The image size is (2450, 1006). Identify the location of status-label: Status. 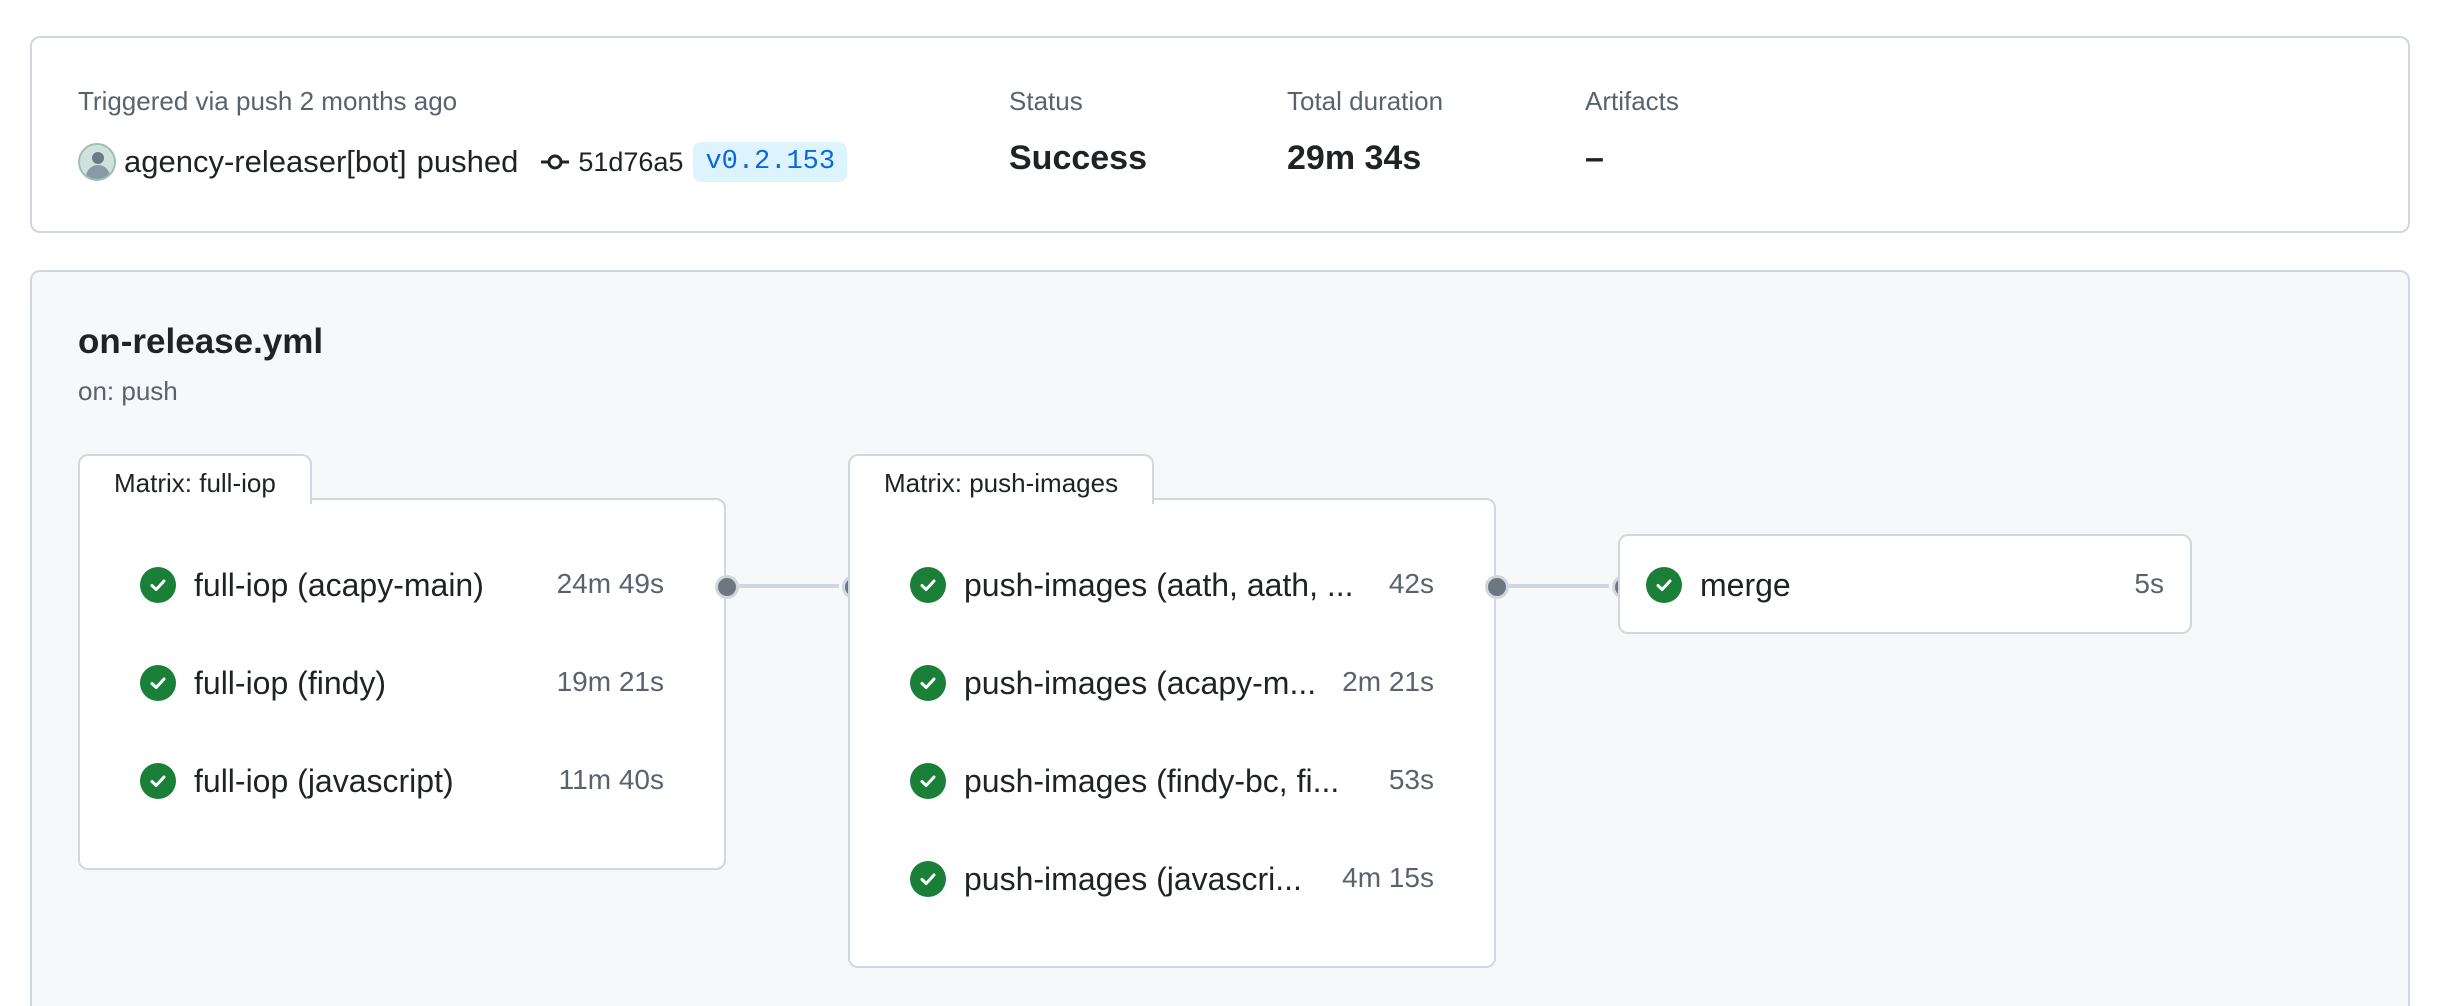
(1046, 101).